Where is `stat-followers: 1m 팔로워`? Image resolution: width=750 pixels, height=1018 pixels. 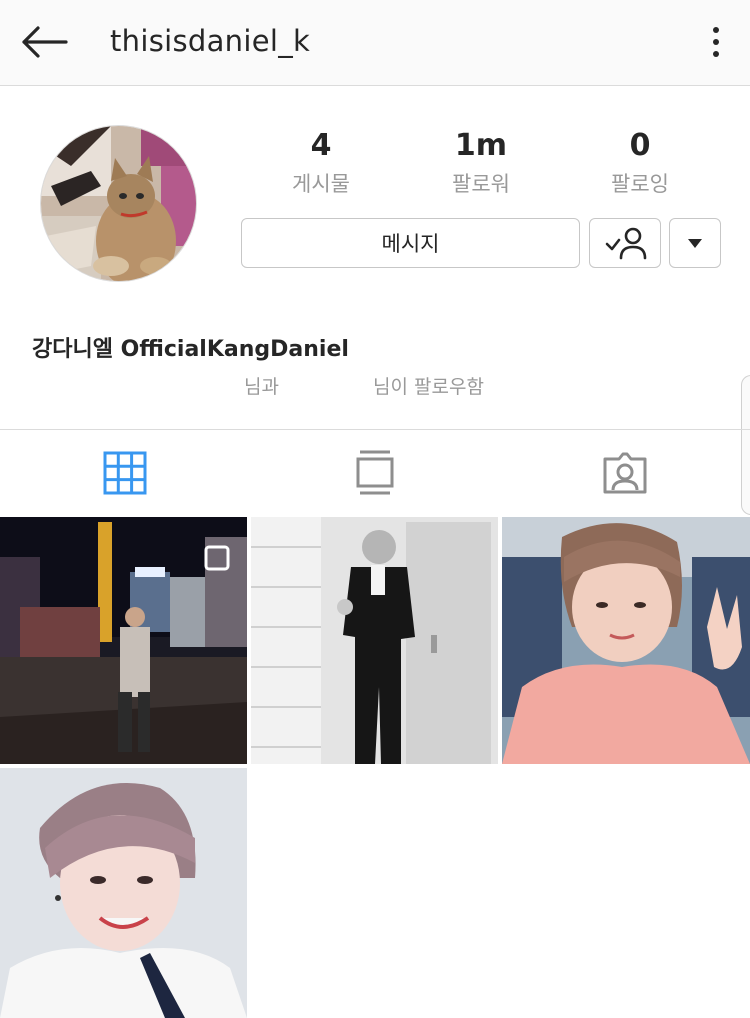 stat-followers: 1m 팔로워 is located at coordinates (481, 163).